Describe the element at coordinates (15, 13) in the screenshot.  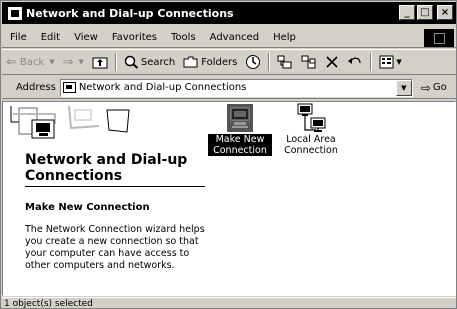
I see `window-app-icon` at that location.